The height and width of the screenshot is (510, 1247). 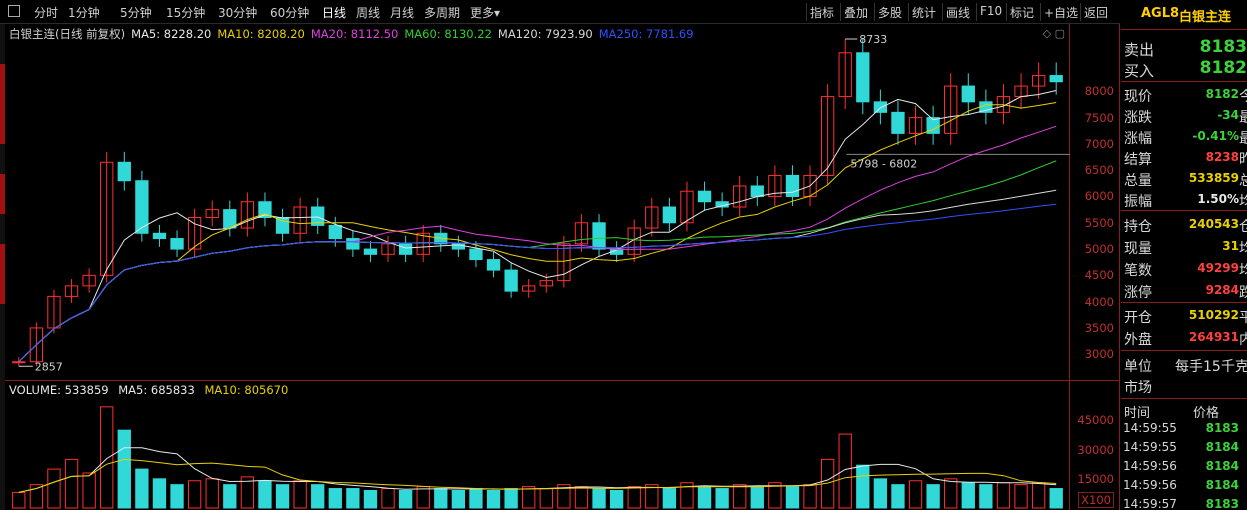 I want to click on quote-value: 49299, so click(x=1218, y=268).